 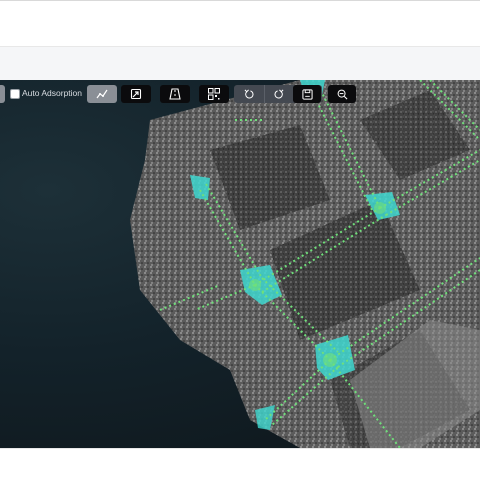 I want to click on qr-grid-icon, so click(x=214, y=94).